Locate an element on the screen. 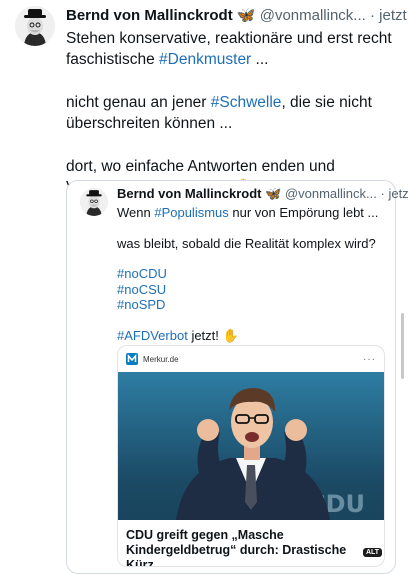  hashtag-list: #noCDU #noCSU #noSPD is located at coordinates (252, 289).